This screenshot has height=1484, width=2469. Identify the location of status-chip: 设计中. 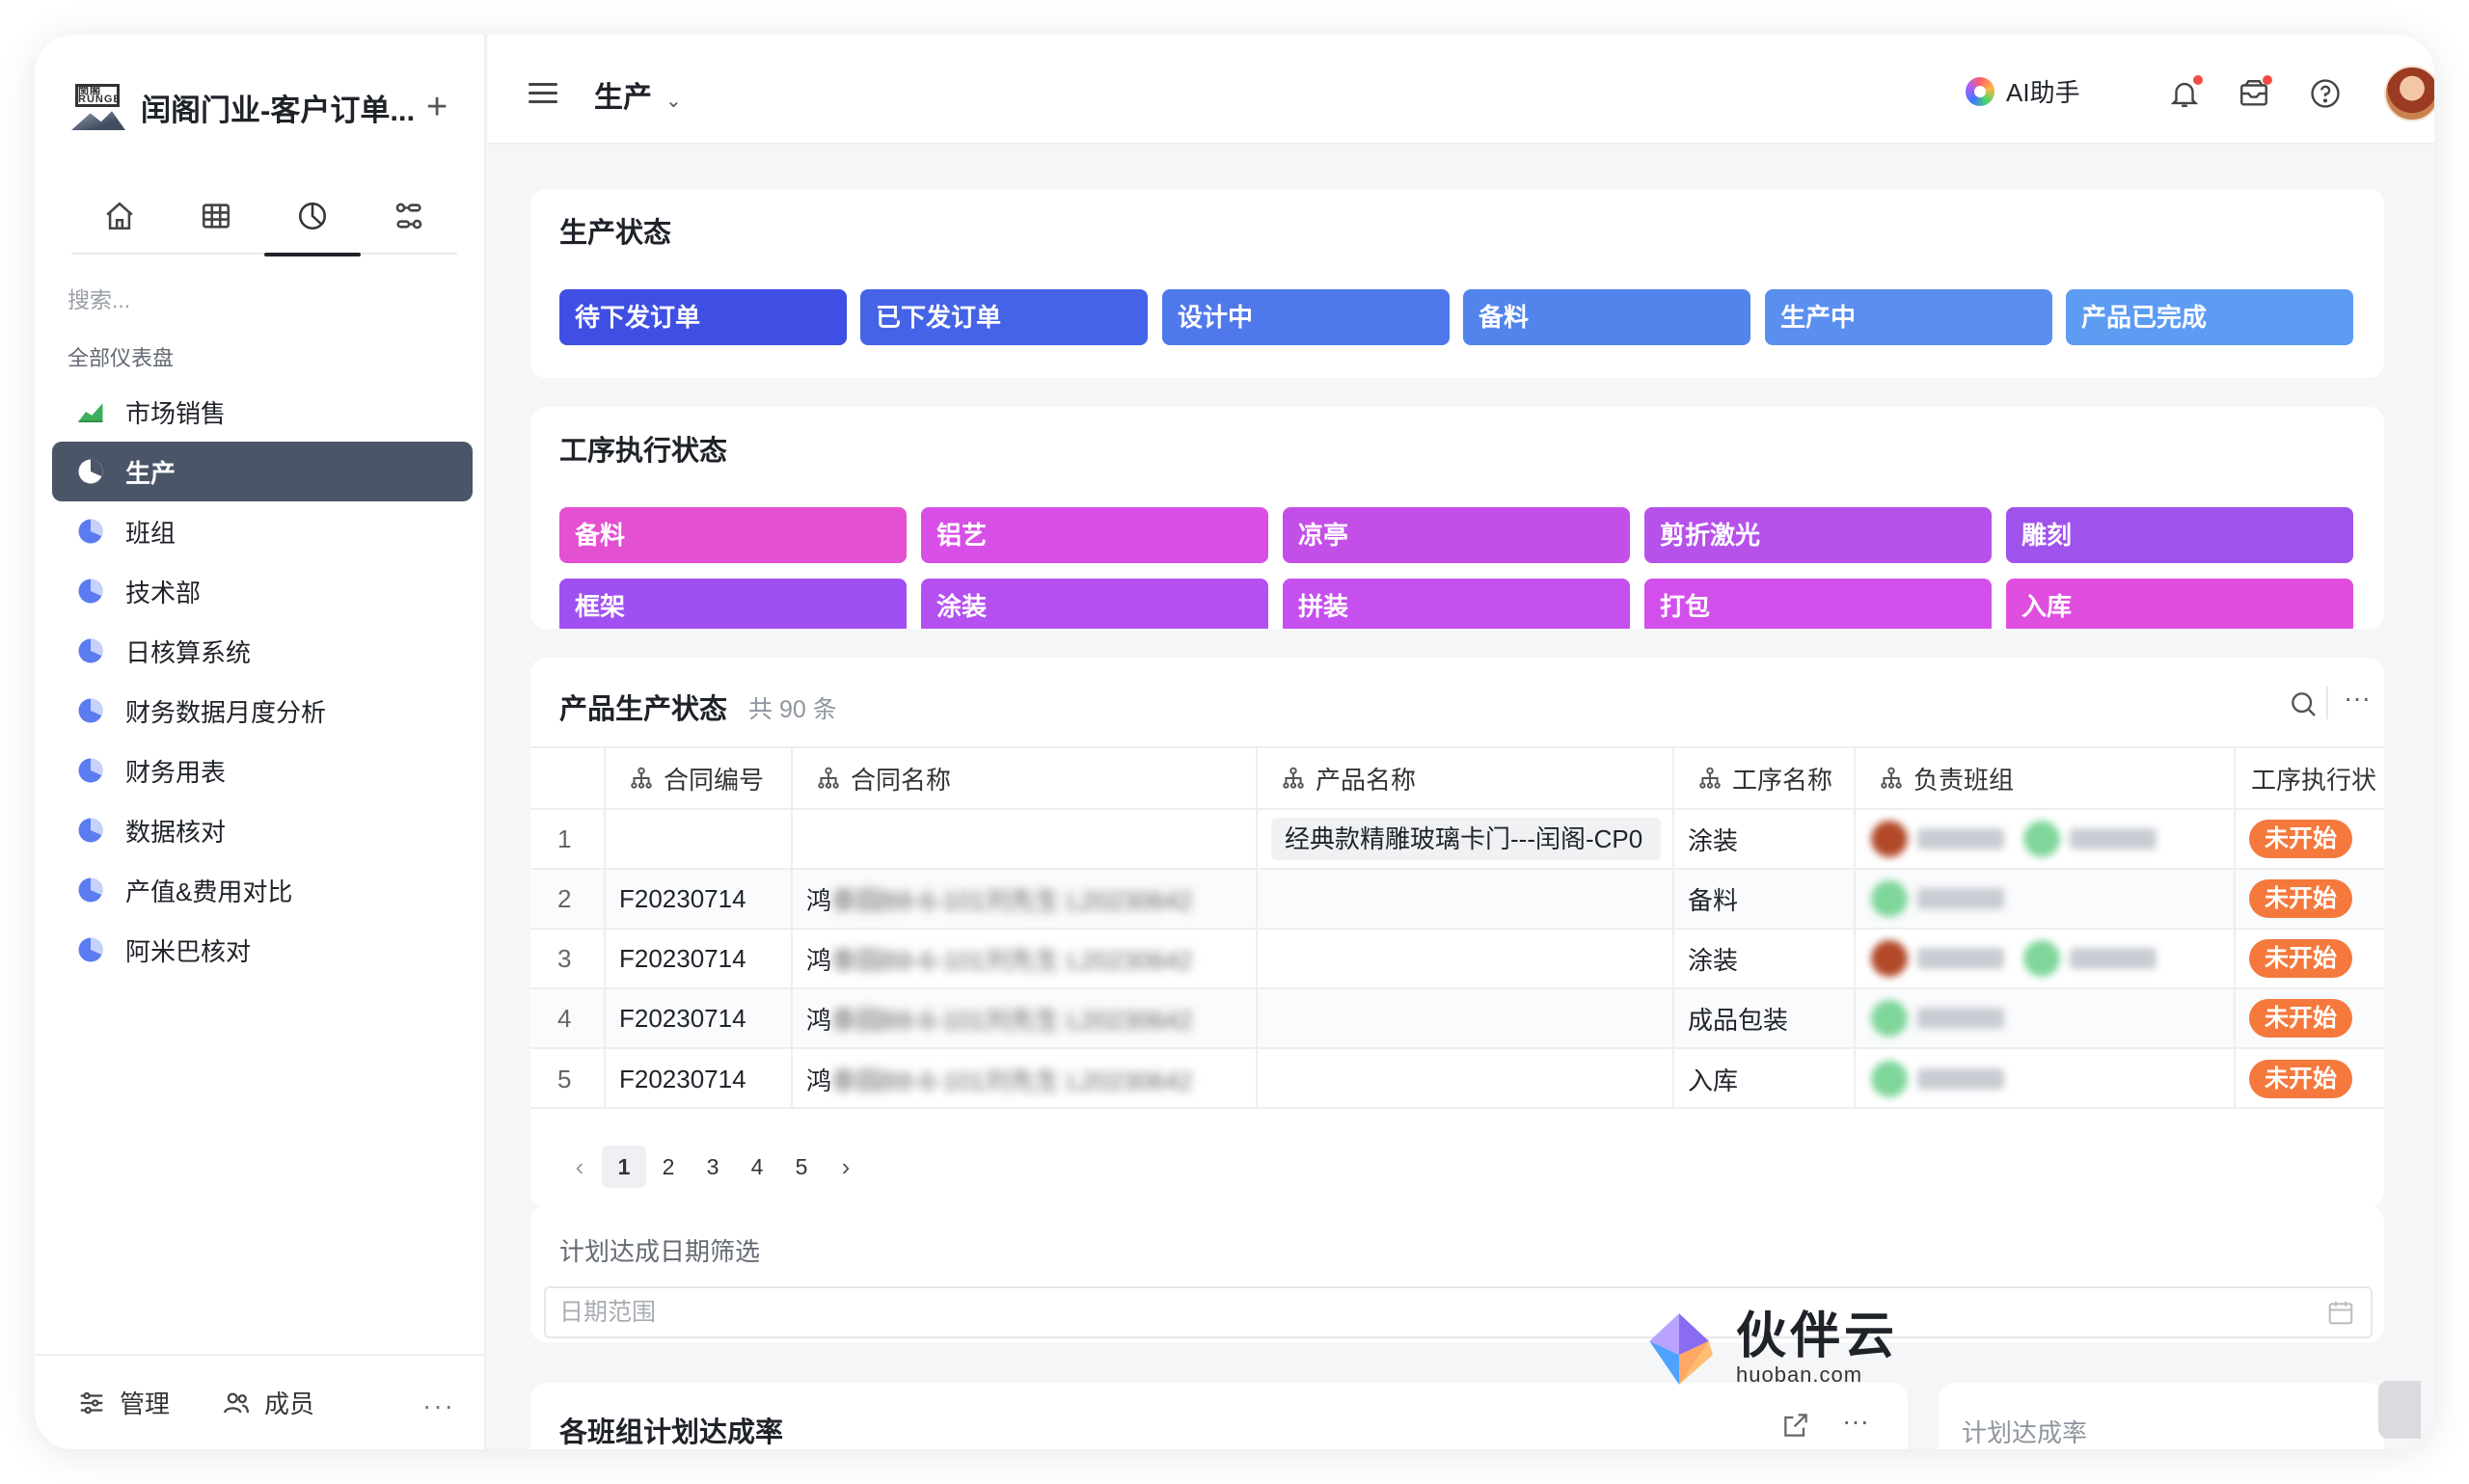
(1306, 317).